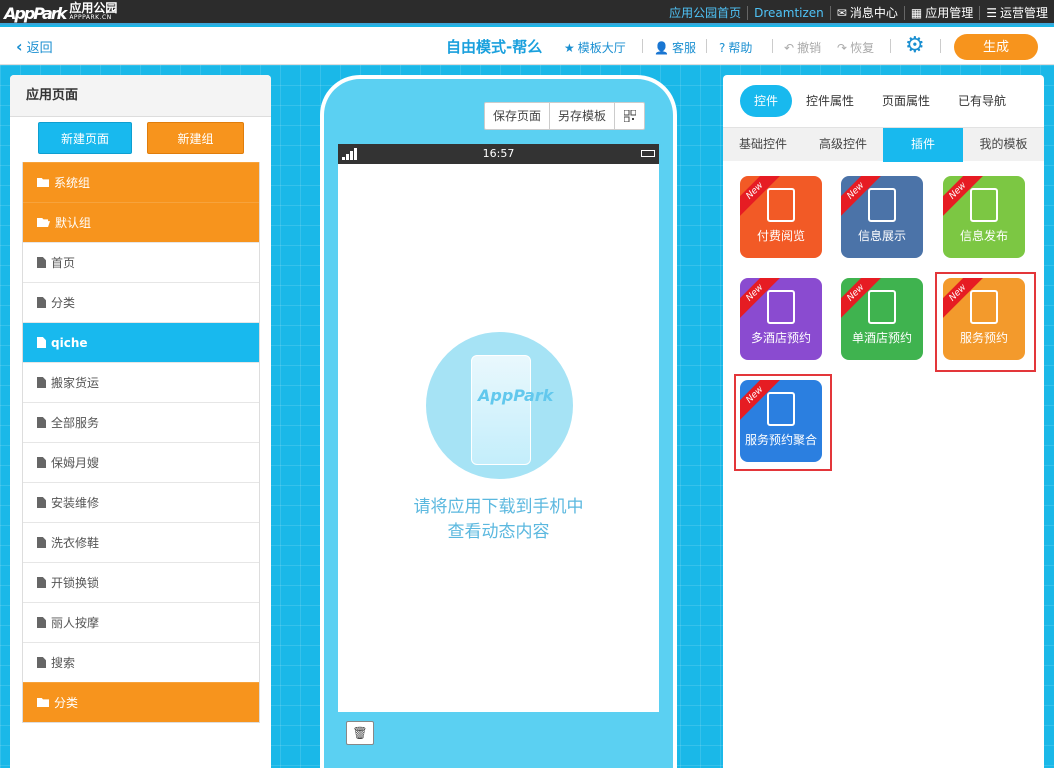 The height and width of the screenshot is (768, 1054). What do you see at coordinates (766, 101) in the screenshot?
I see `tab-widgets: 控件` at bounding box center [766, 101].